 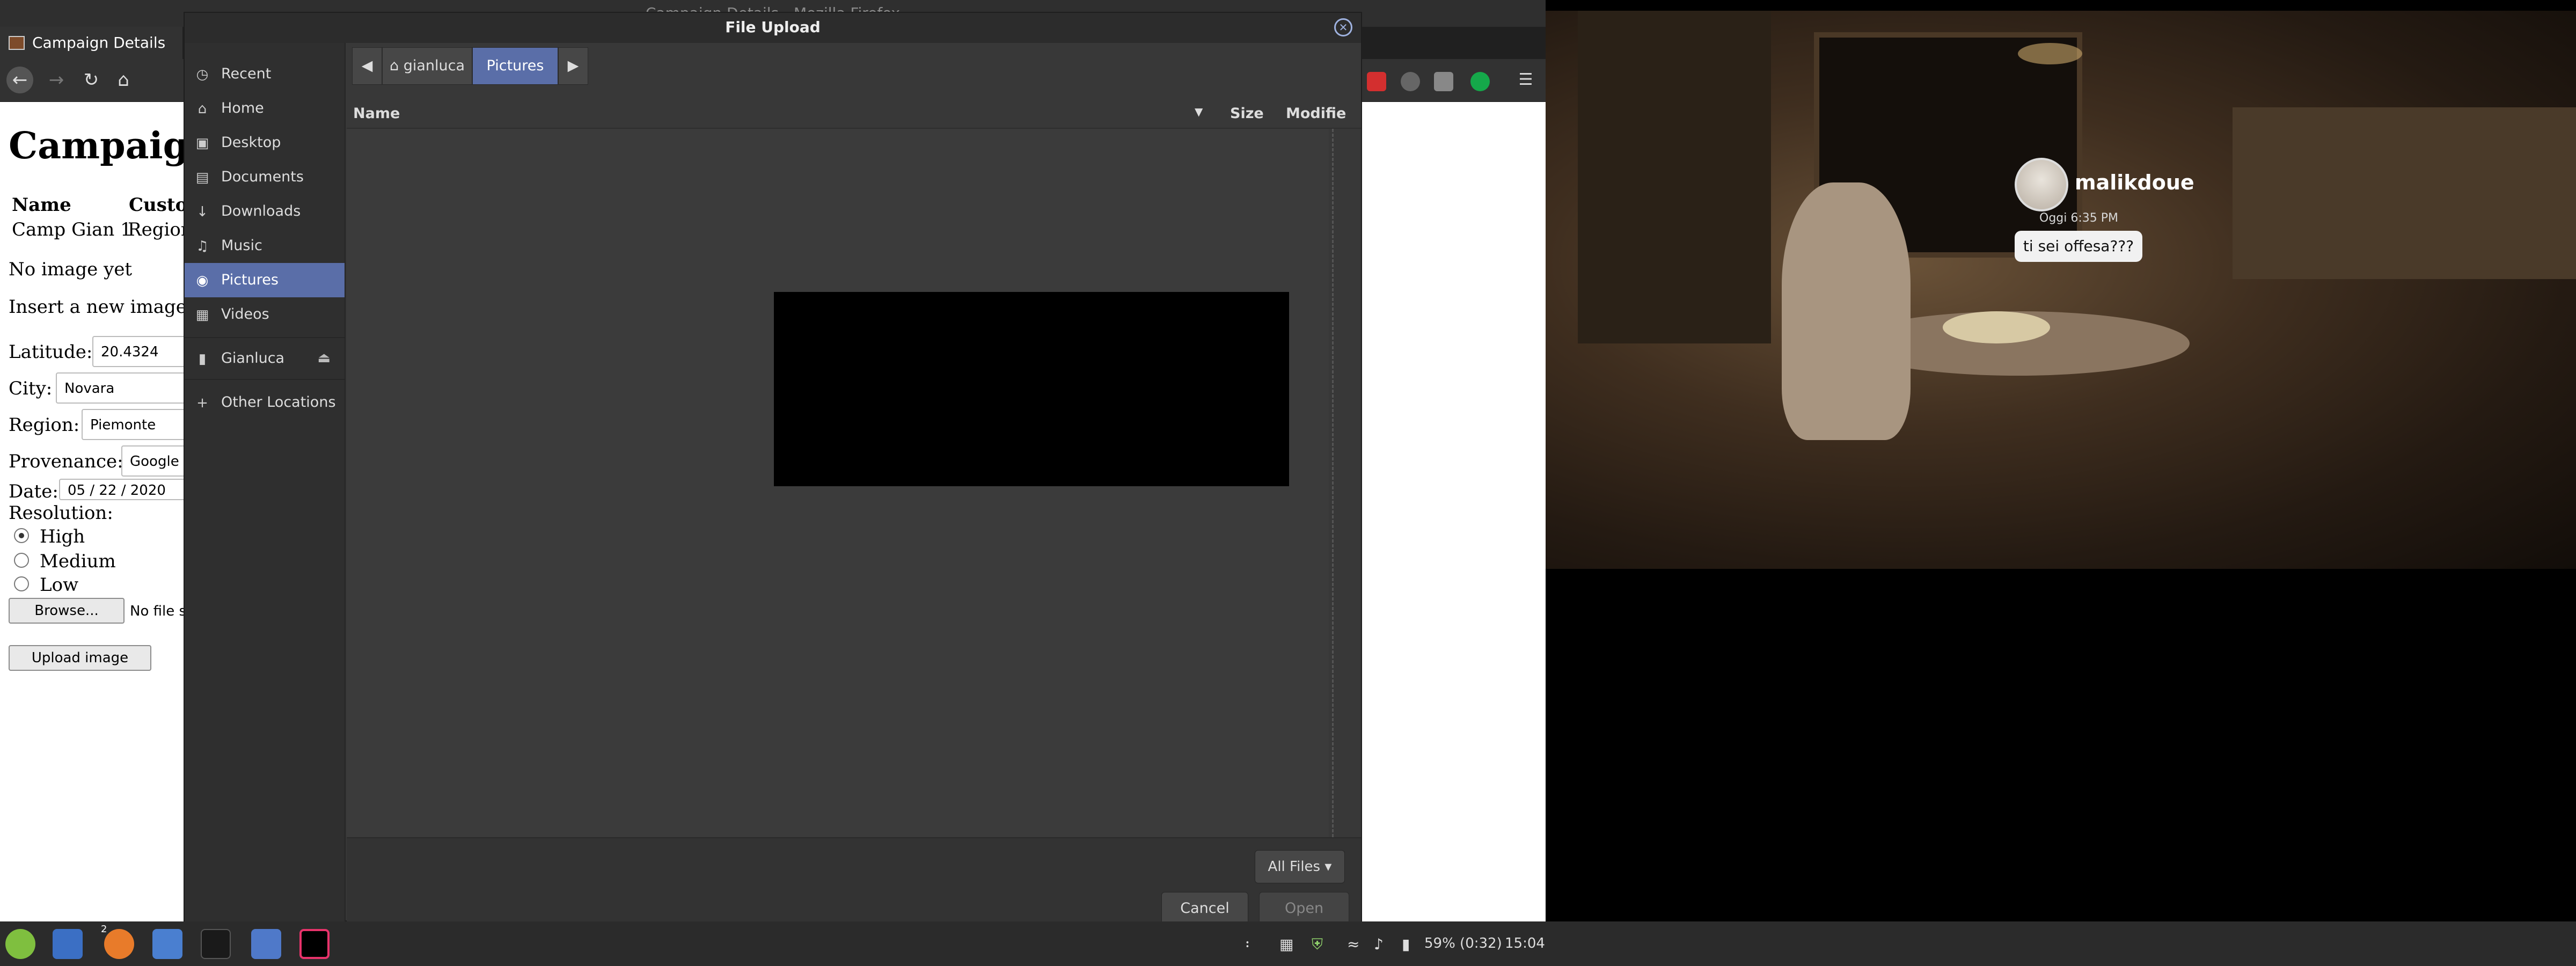 What do you see at coordinates (216, 944) in the screenshot?
I see `terminal-icon` at bounding box center [216, 944].